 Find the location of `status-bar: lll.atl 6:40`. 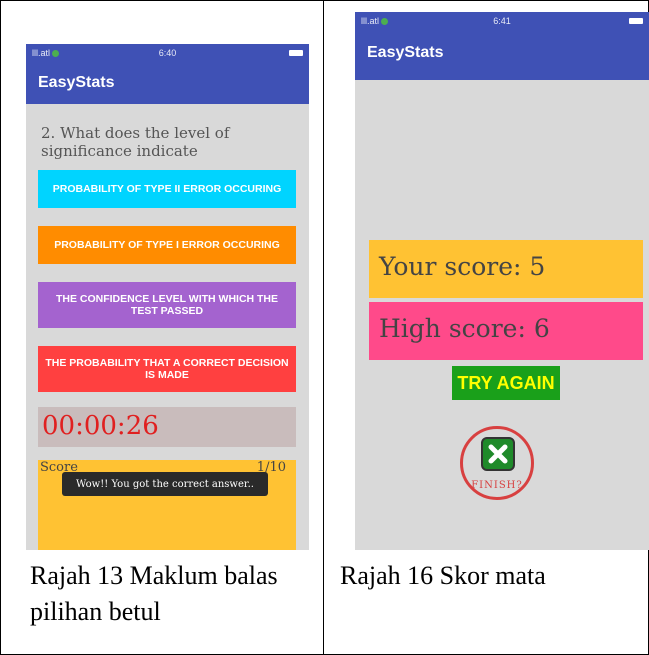

status-bar: lll.atl 6:40 is located at coordinates (167, 53).